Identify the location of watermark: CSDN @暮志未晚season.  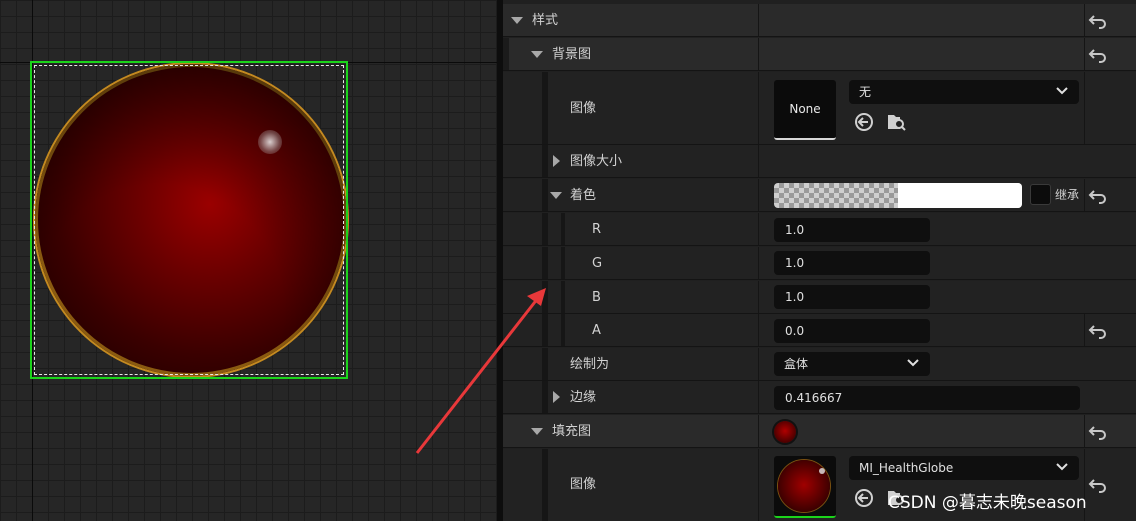
(987, 503).